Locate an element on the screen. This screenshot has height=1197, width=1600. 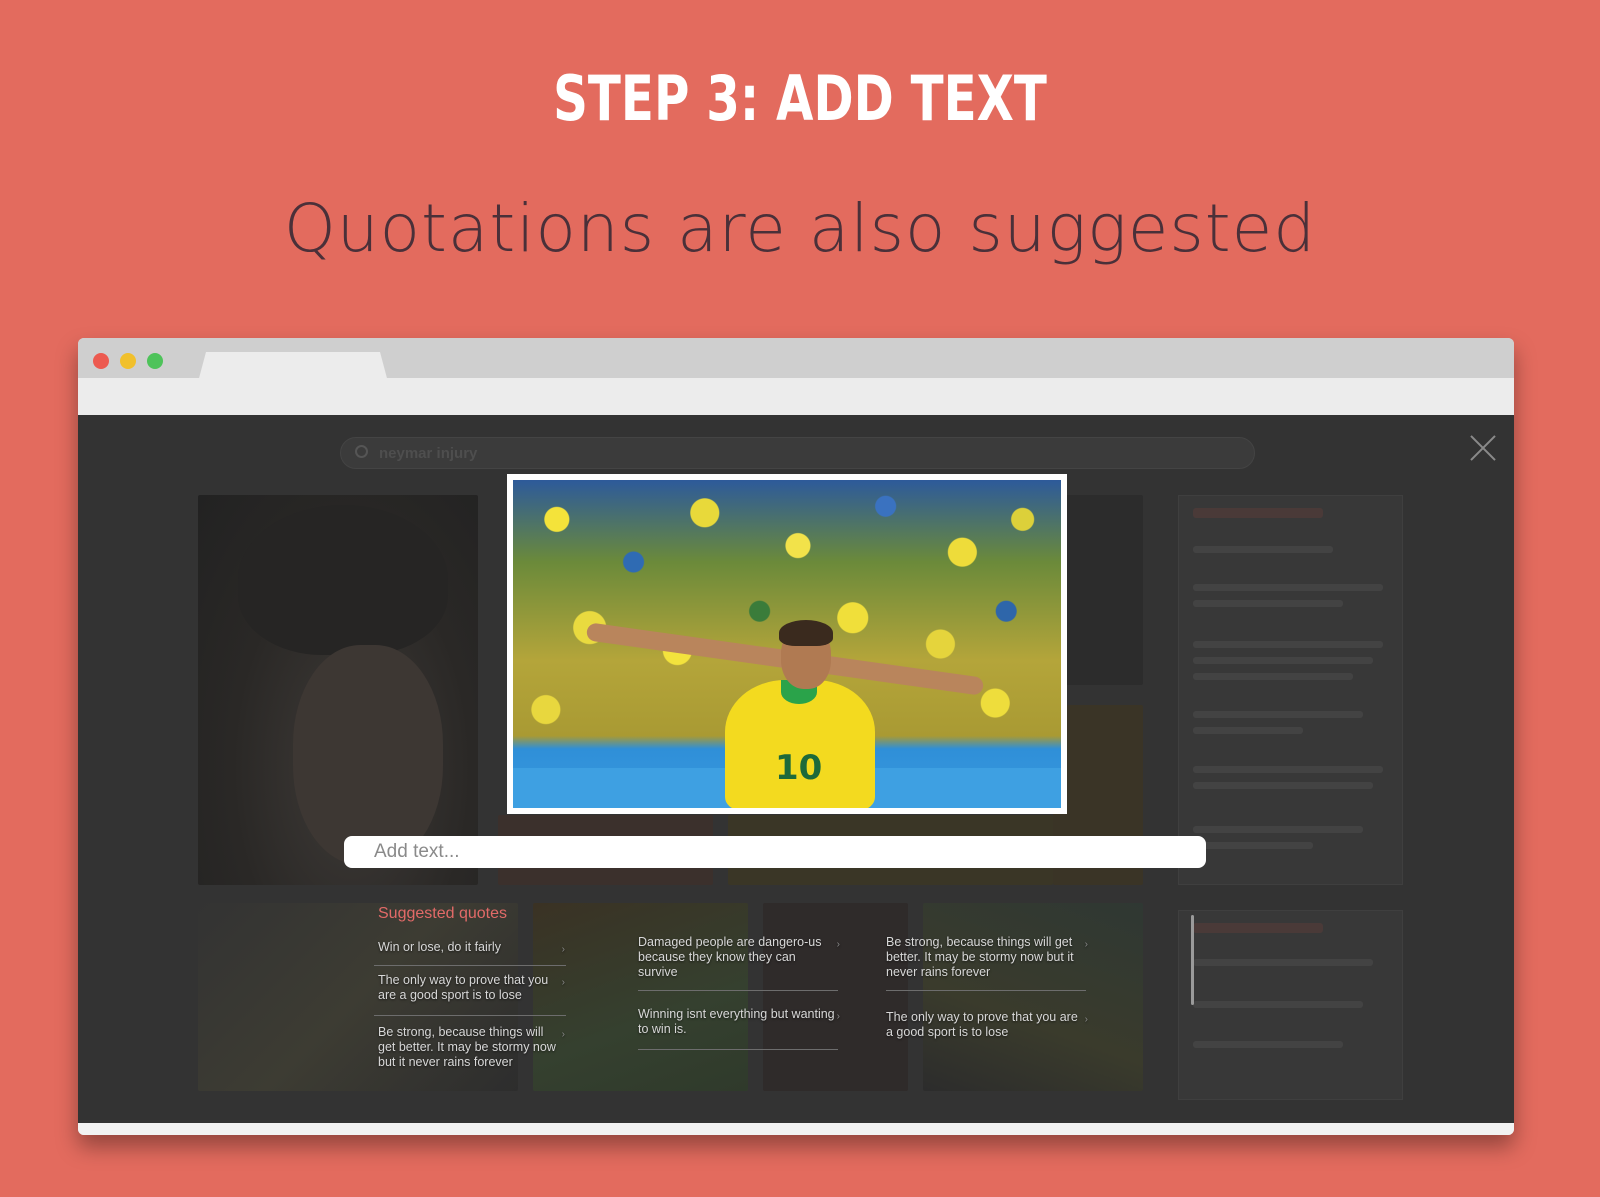
browser-bottom-bar is located at coordinates (796, 1129).